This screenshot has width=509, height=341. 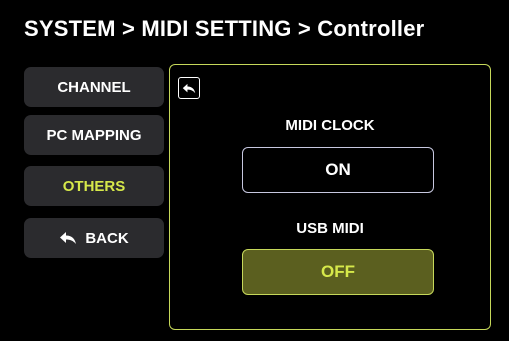 I want to click on breadcrumb-title: SYSTEM > MIDI SETTING > Controller, so click(x=224, y=28).